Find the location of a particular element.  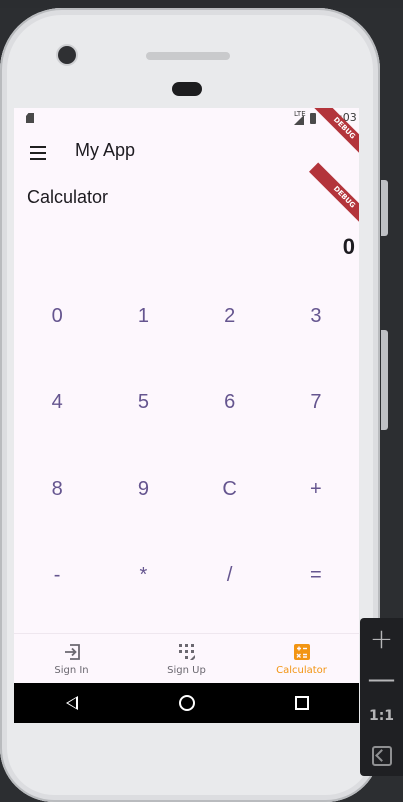

home-icon is located at coordinates (186, 703).